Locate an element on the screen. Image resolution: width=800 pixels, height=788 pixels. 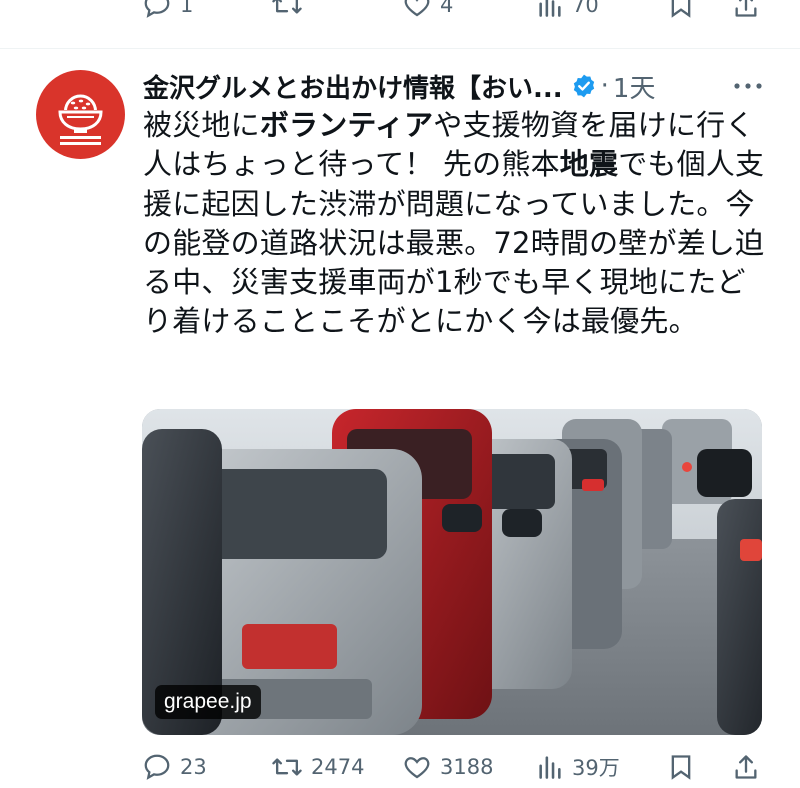
reply-button: 23 is located at coordinates (174, 767).